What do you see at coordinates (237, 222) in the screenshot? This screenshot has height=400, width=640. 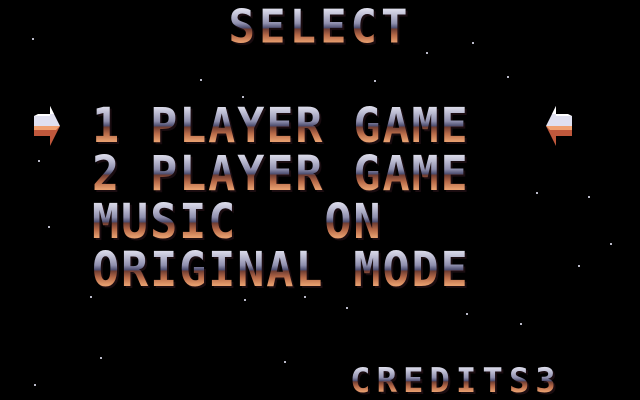 I see `menu-item-music-toggle: MUSIC ON` at bounding box center [237, 222].